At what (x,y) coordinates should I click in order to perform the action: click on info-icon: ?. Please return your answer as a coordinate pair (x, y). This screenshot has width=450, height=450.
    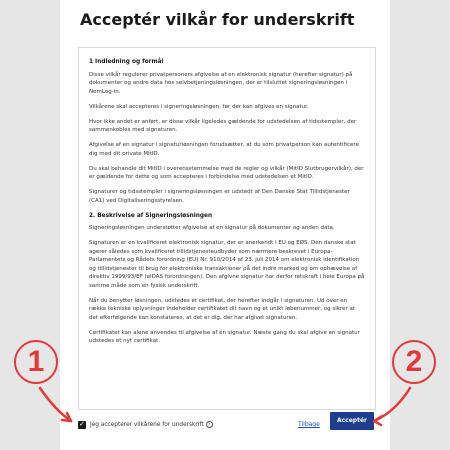
    Looking at the image, I should click on (209, 424).